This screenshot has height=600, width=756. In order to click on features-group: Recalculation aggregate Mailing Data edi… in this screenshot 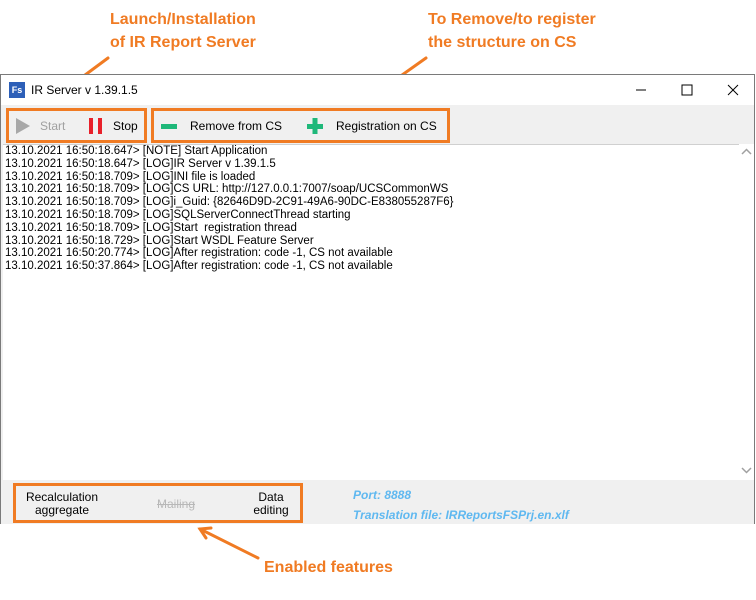, I will do `click(158, 503)`.